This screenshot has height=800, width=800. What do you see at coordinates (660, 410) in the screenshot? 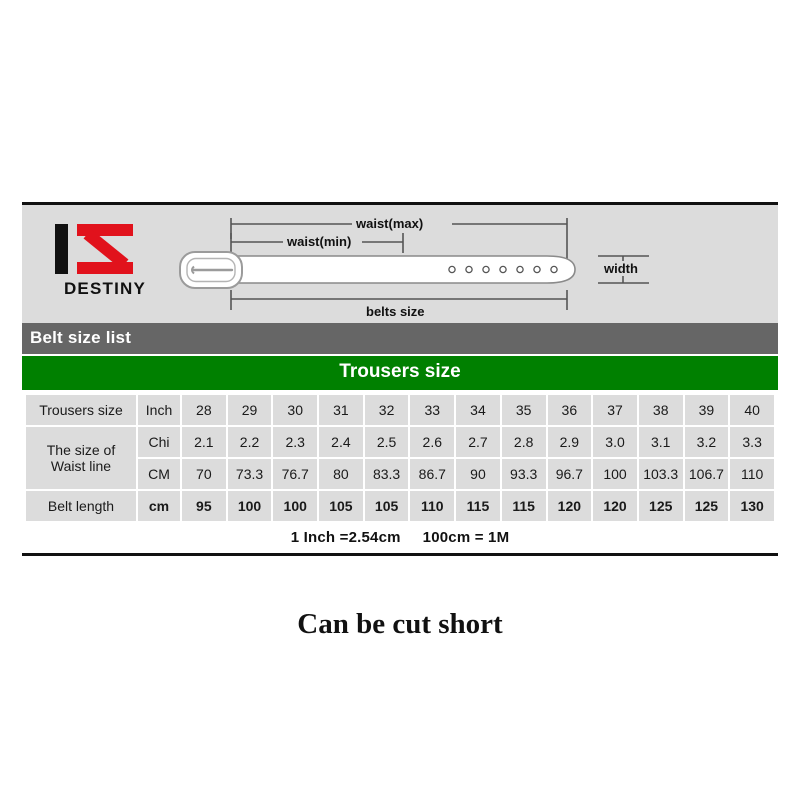
I see `cell-trousers-10: 38` at bounding box center [660, 410].